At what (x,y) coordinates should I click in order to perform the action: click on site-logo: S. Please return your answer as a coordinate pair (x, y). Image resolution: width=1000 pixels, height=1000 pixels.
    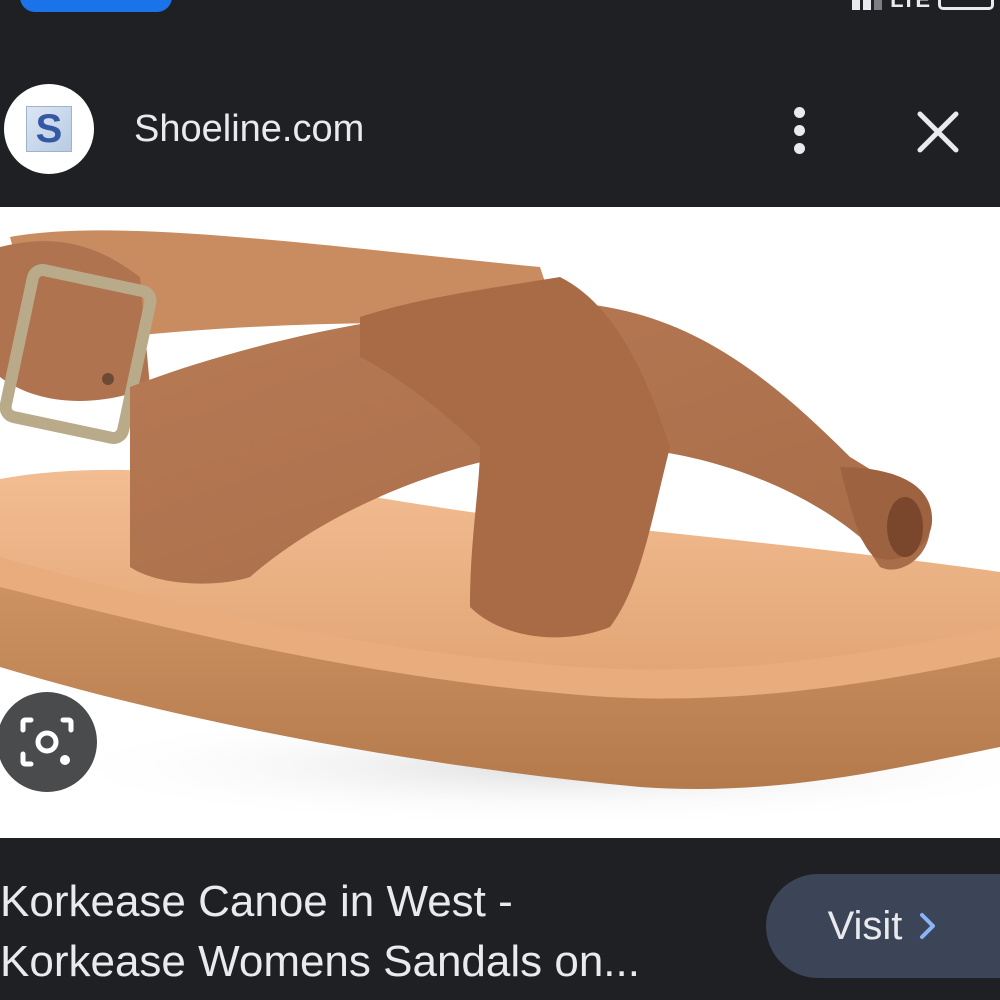
    Looking at the image, I should click on (49, 129).